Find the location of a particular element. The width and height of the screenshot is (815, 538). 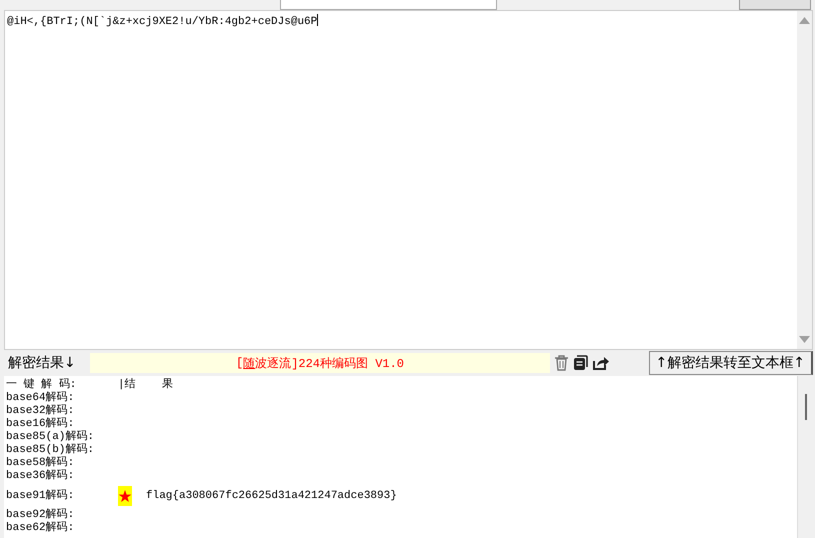

header-text: 一 键 解 码: is located at coordinates (42, 385).